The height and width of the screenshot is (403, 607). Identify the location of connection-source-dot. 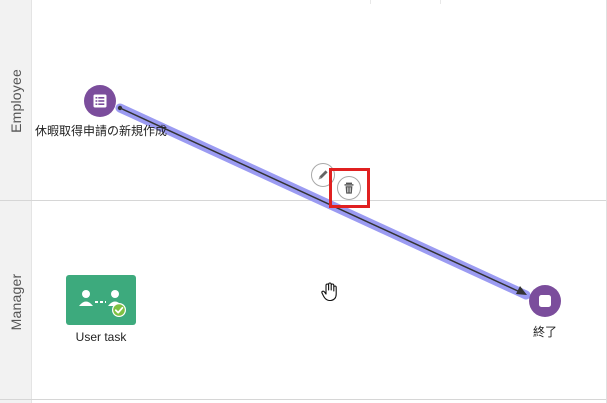
(120, 108).